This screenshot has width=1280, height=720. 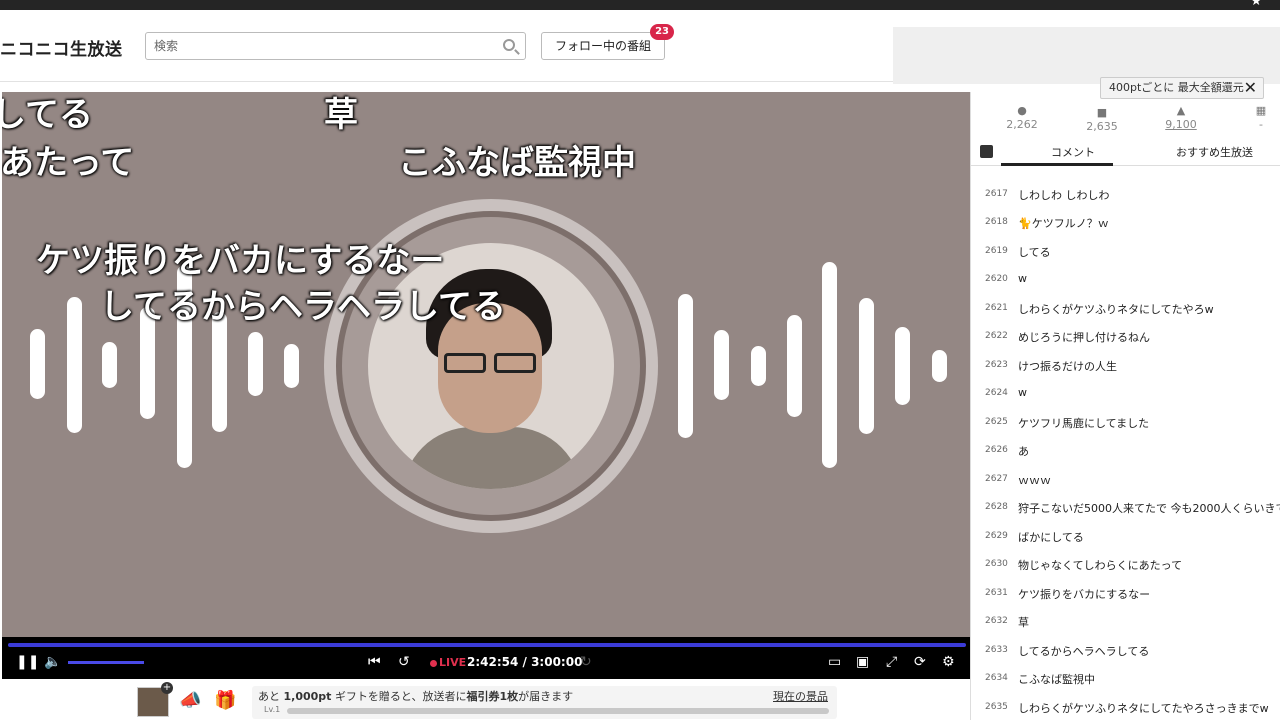 What do you see at coordinates (1181, 110) in the screenshot?
I see `megaphone-icon: ▲` at bounding box center [1181, 110].